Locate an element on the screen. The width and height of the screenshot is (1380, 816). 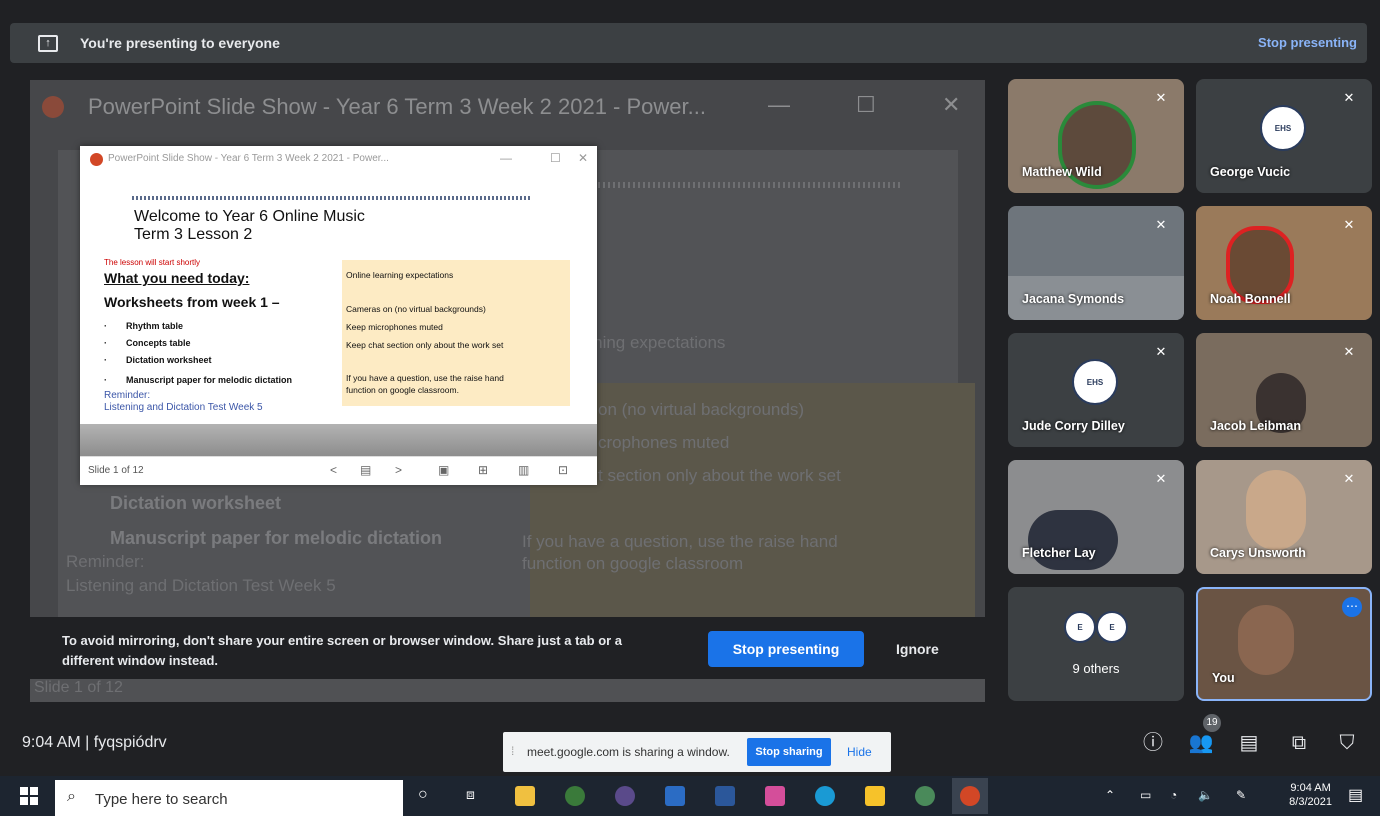
participant-tile: EHS ✕ Jude Corry Dilley is located at coordinates (1096, 390).